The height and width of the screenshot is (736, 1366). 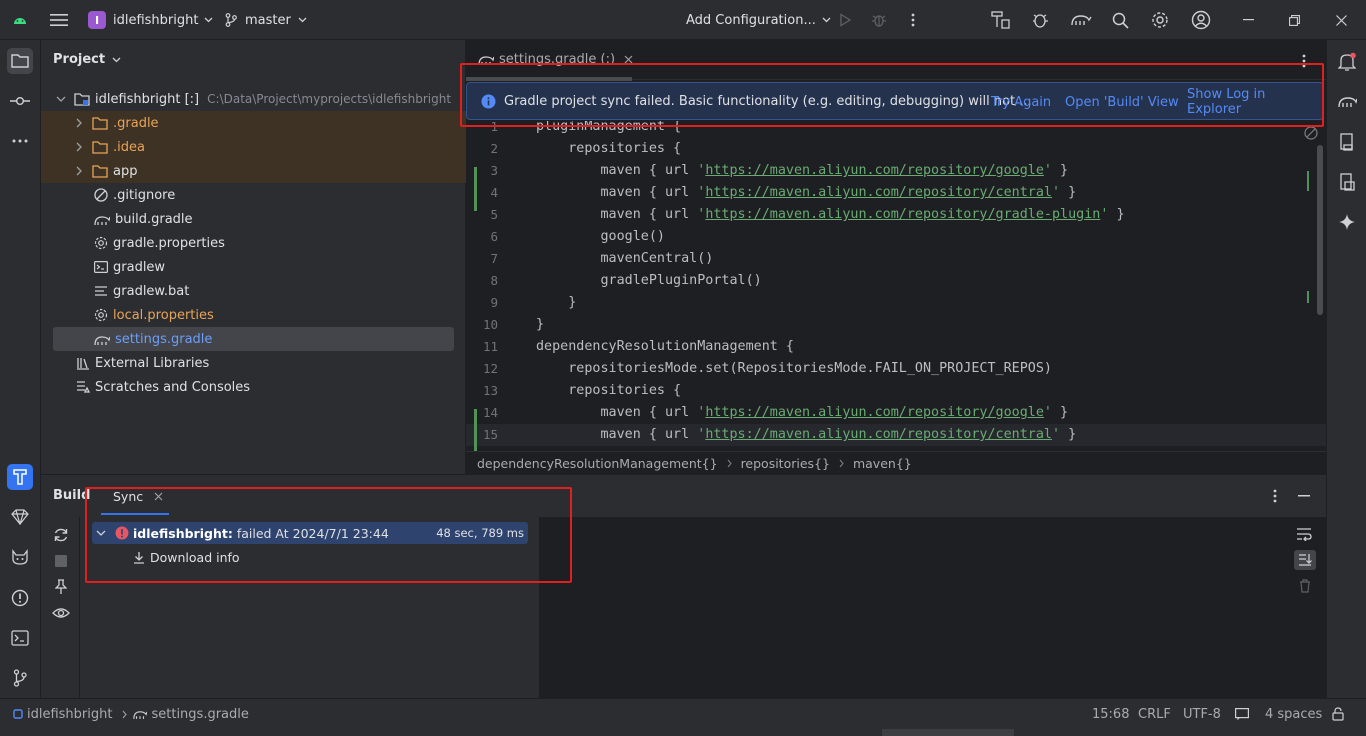 I want to click on caret-position: 15:68, so click(x=1110, y=714).